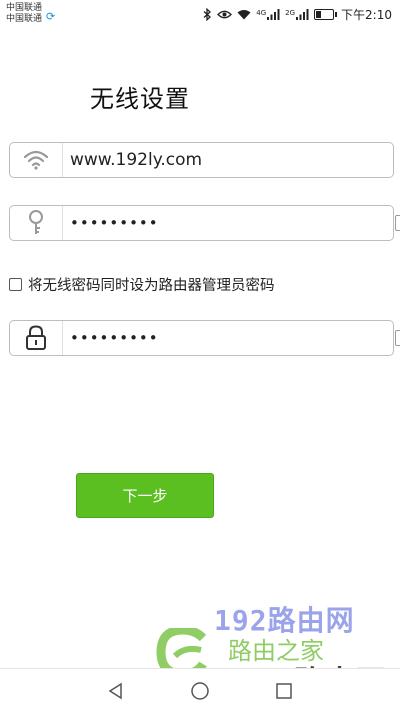  Describe the element at coordinates (145, 495) in the screenshot. I see `next-button: 下一步` at that location.